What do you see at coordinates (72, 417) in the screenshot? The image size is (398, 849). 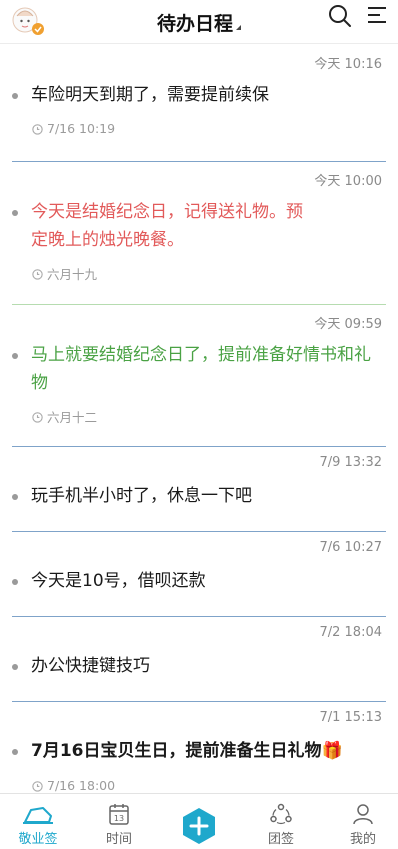 I see `todo-reminder-date: 六月十二` at bounding box center [72, 417].